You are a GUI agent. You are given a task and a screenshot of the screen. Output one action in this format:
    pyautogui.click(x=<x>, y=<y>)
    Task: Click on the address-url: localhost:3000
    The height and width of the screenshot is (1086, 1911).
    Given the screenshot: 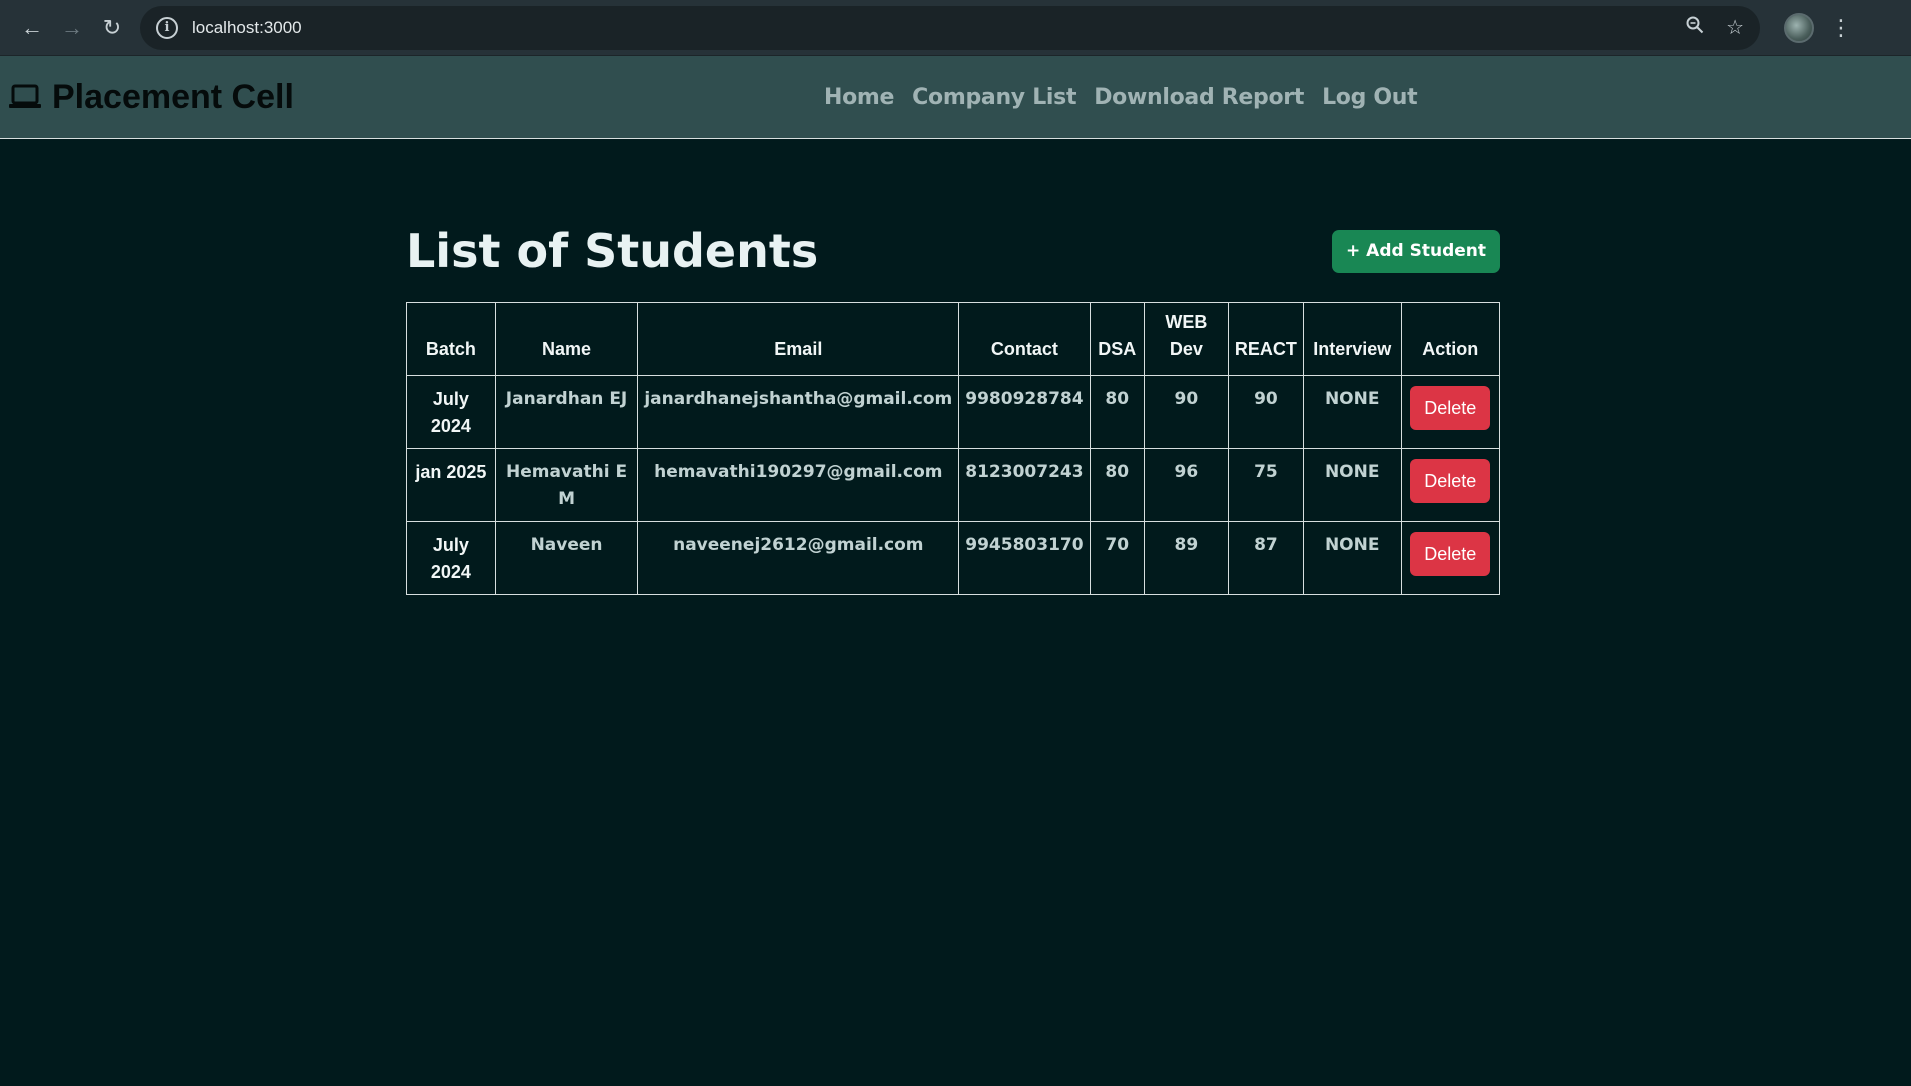 What is the action you would take?
    pyautogui.click(x=928, y=28)
    